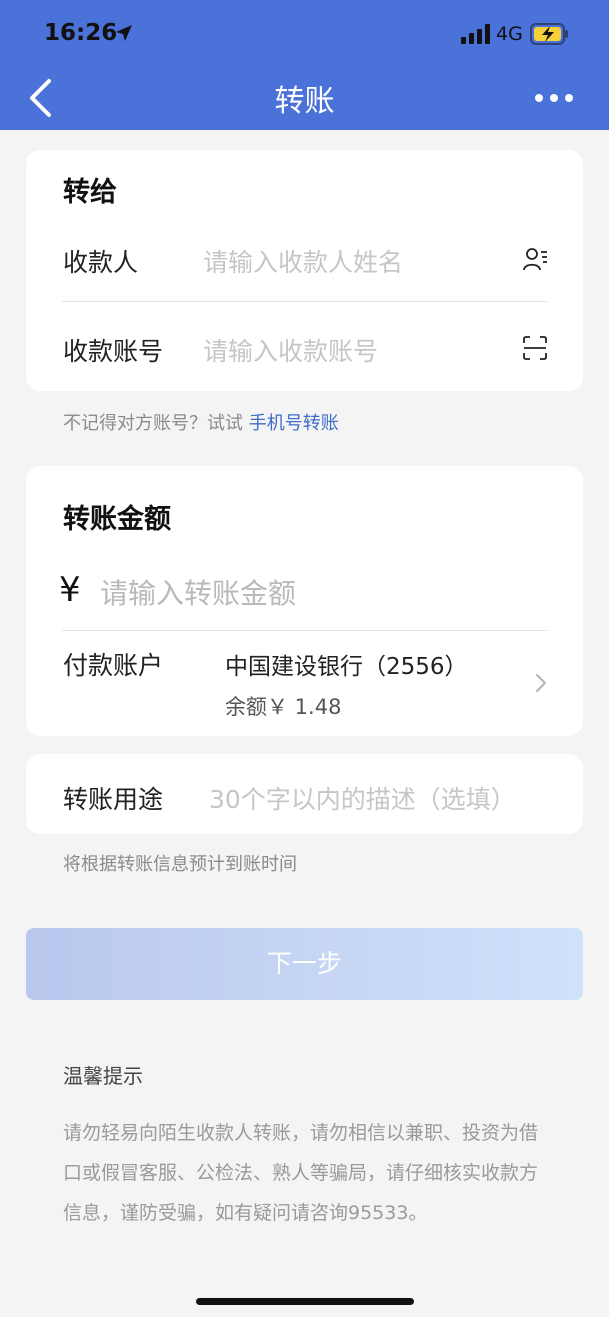  What do you see at coordinates (153, 423) in the screenshot?
I see `phone-hint-text: 不记得对方账号？试试` at bounding box center [153, 423].